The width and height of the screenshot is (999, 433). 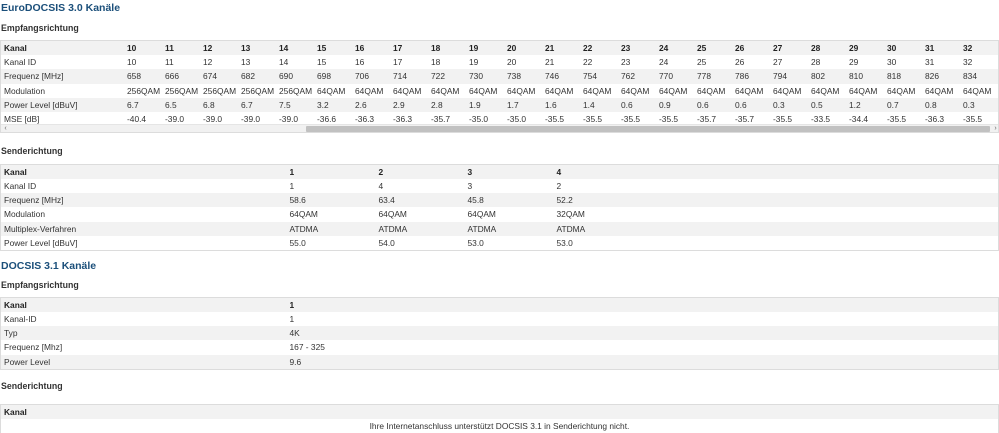 What do you see at coordinates (181, 76) in the screenshot?
I see `table-cell: 666` at bounding box center [181, 76].